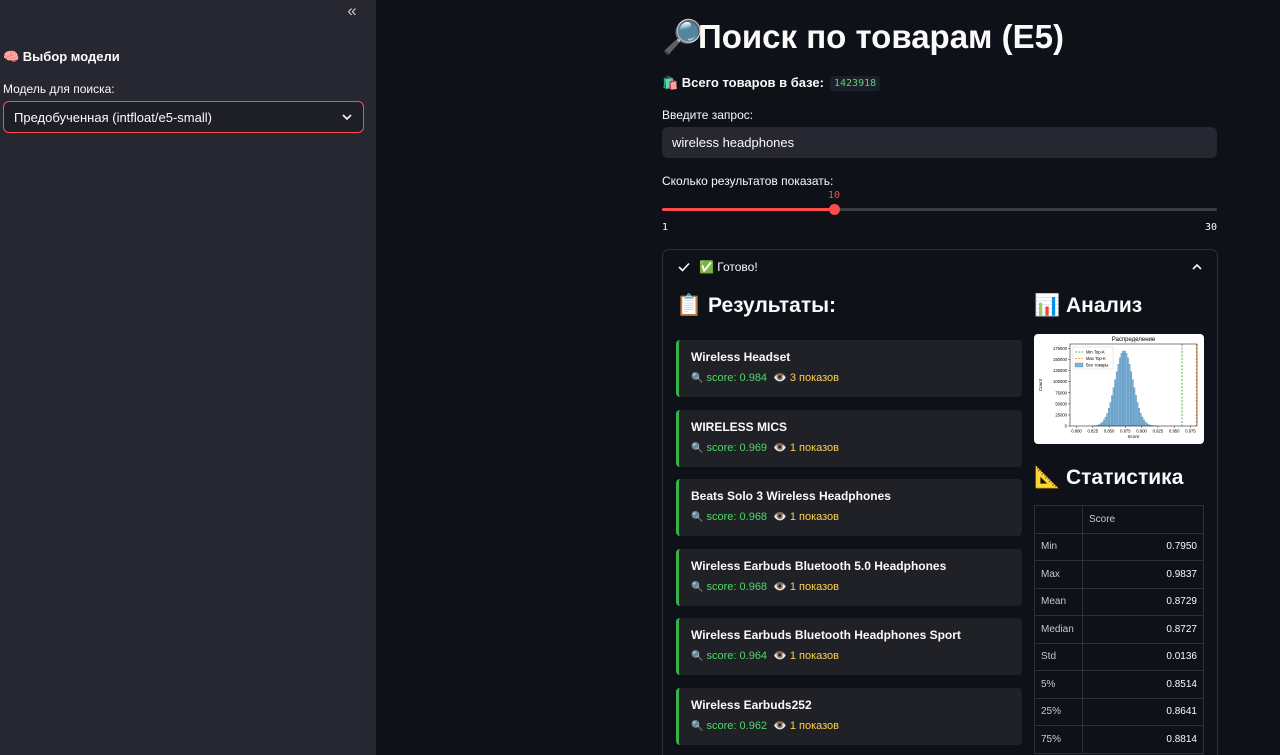 Image resolution: width=1280 pixels, height=755 pixels. What do you see at coordinates (683, 36) in the screenshot?
I see `magnifier-icon: 🔎` at bounding box center [683, 36].